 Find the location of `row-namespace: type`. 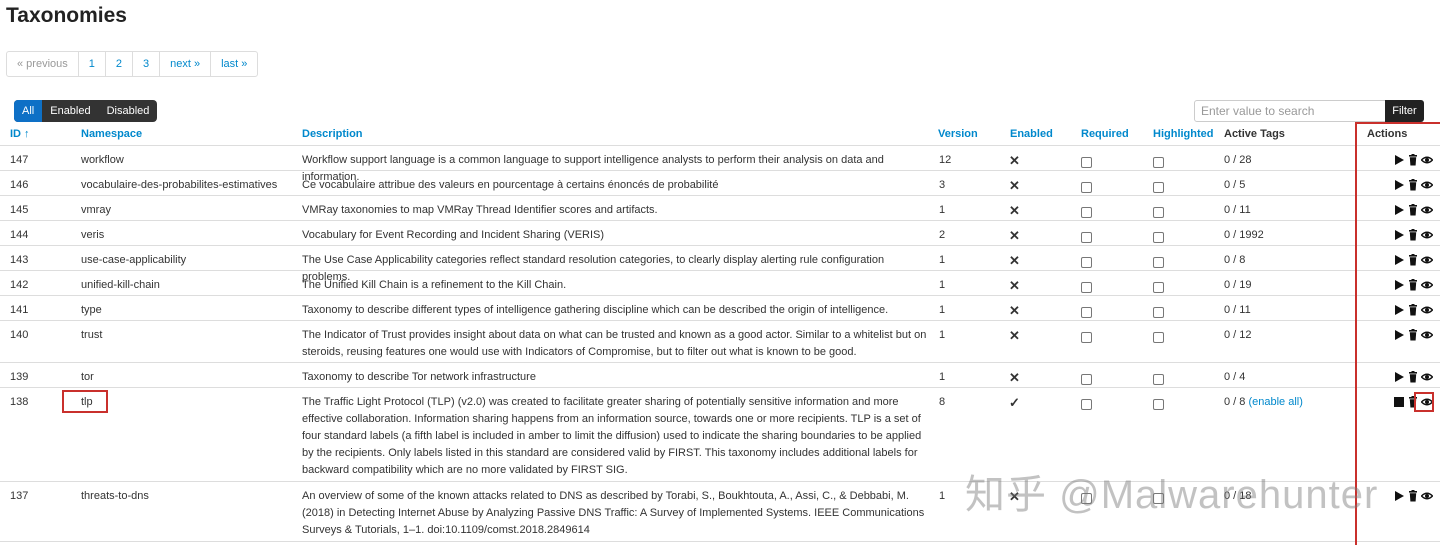

row-namespace: type is located at coordinates (91, 310).